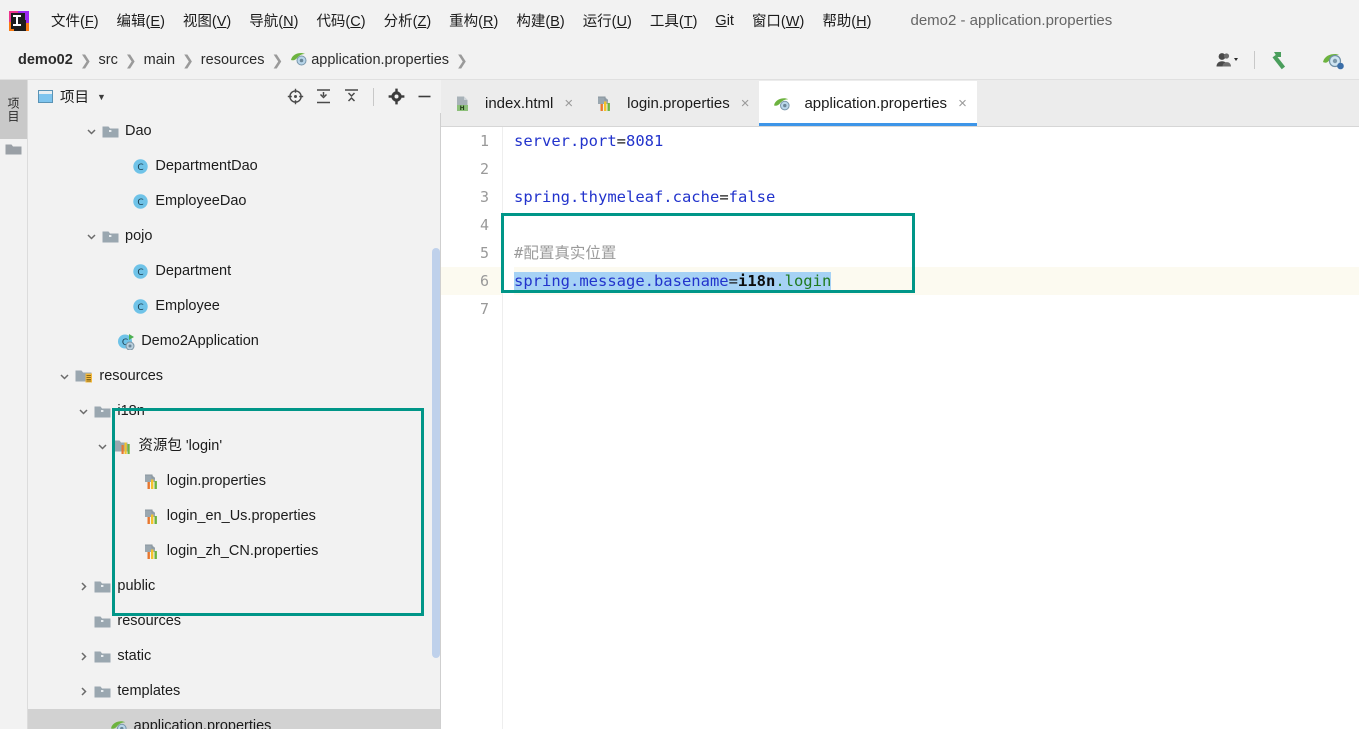 Image resolution: width=1359 pixels, height=729 pixels. Describe the element at coordinates (607, 20) in the screenshot. I see `menu-item-run: 运行(U)` at that location.